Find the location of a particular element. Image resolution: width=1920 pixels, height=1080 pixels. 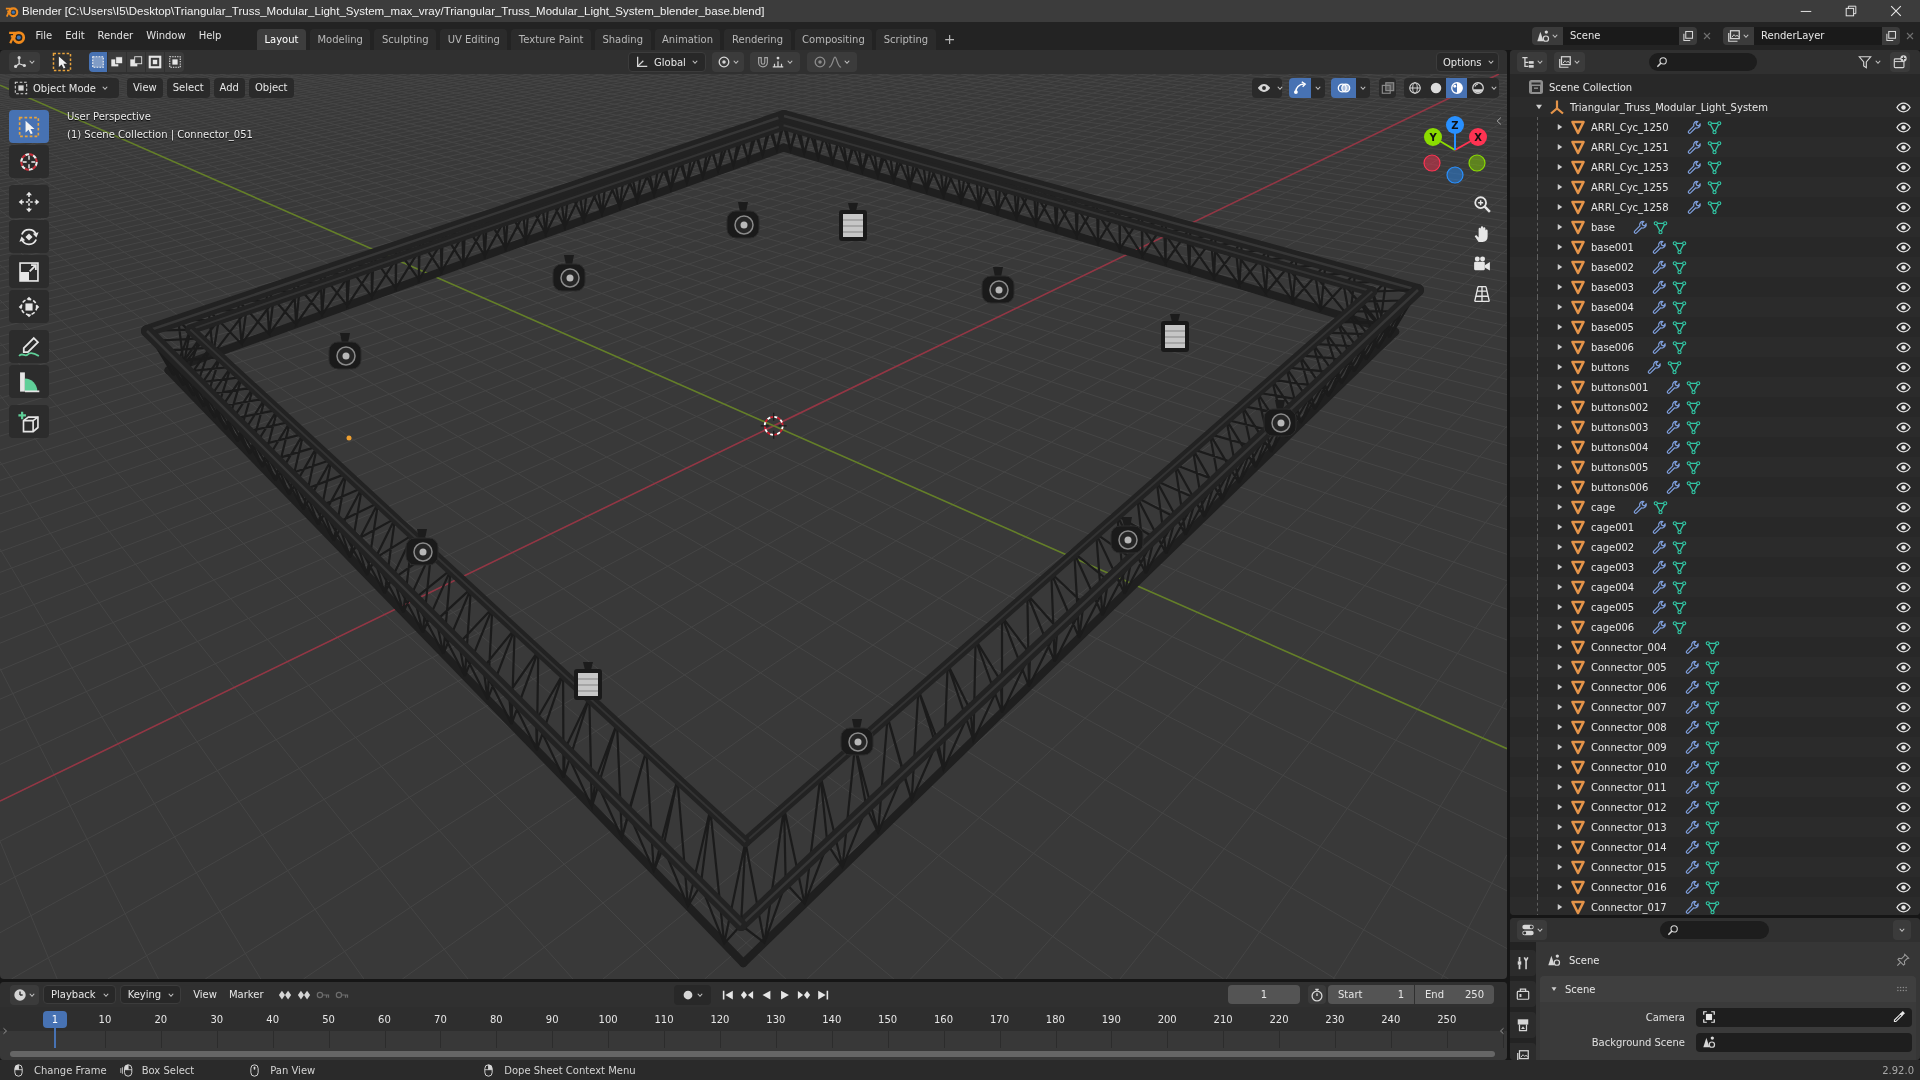

object-name: buttons is located at coordinates (1610, 367).